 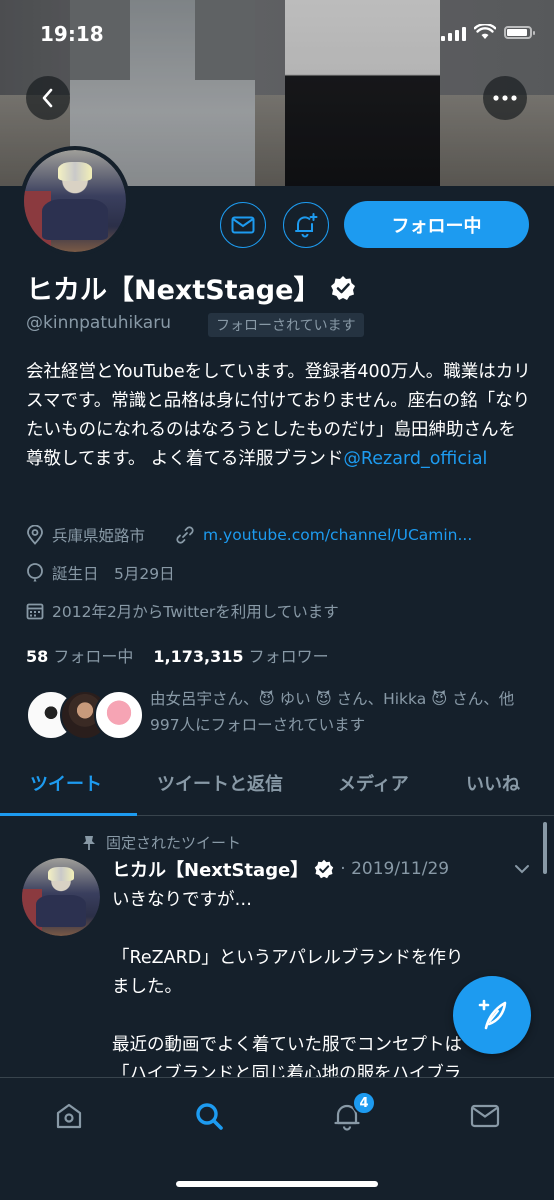 I want to click on followers-count: 1,173,315, so click(x=198, y=656).